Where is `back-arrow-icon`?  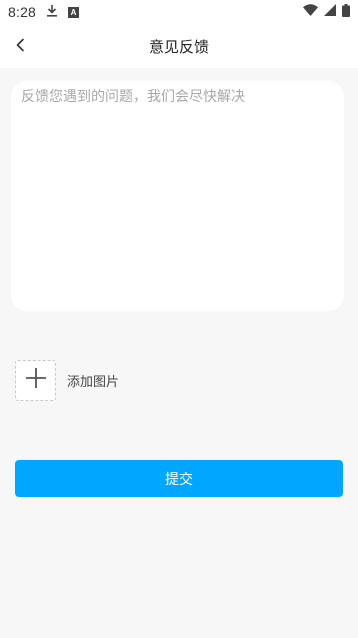 back-arrow-icon is located at coordinates (21, 46).